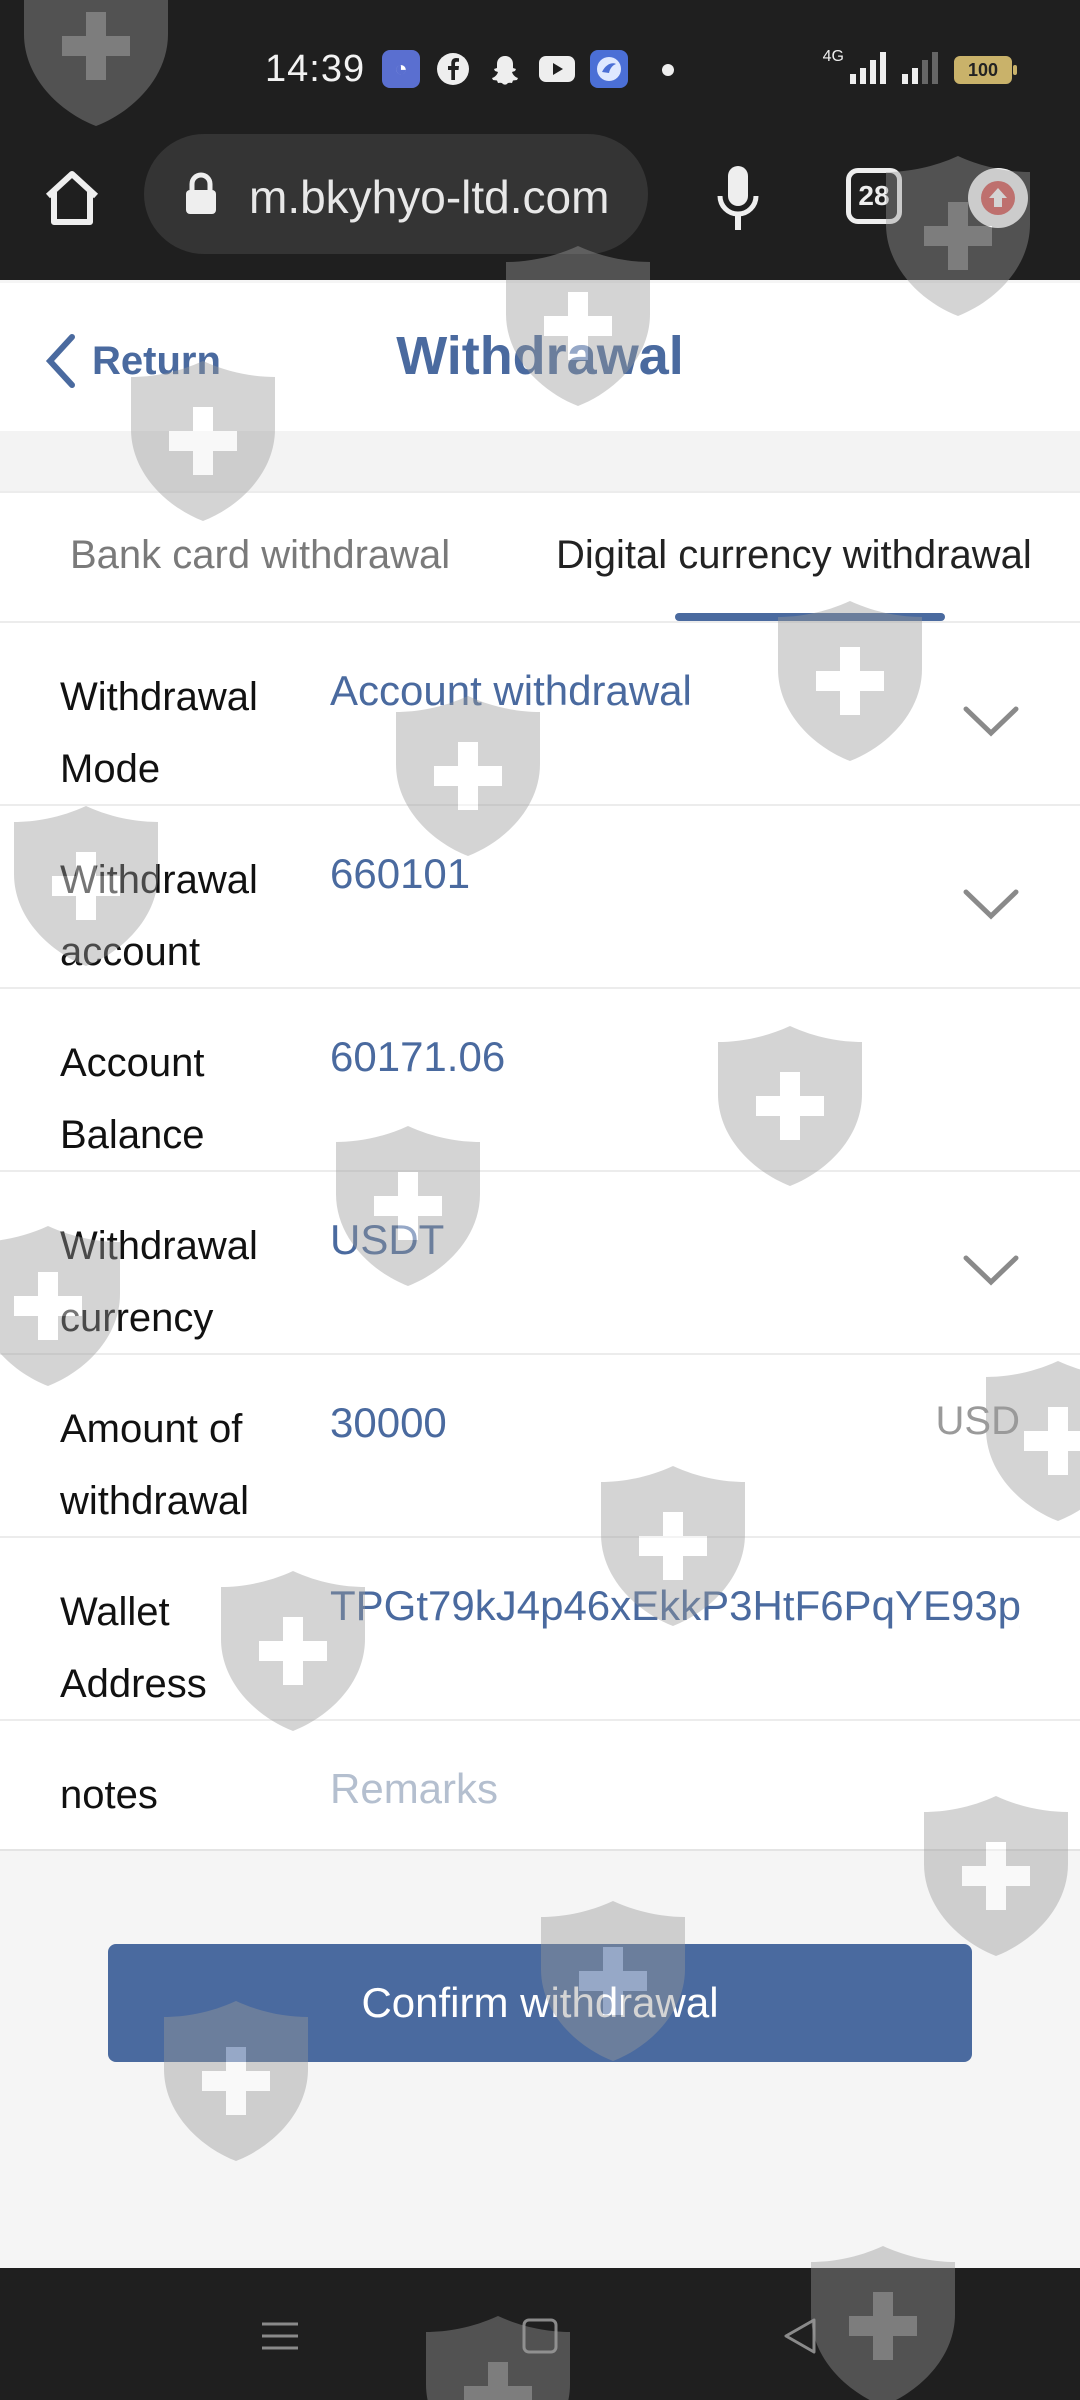 Image resolution: width=1080 pixels, height=2400 pixels. What do you see at coordinates (154, 1465) in the screenshot?
I see `amount-label: Amount of withdrawal` at bounding box center [154, 1465].